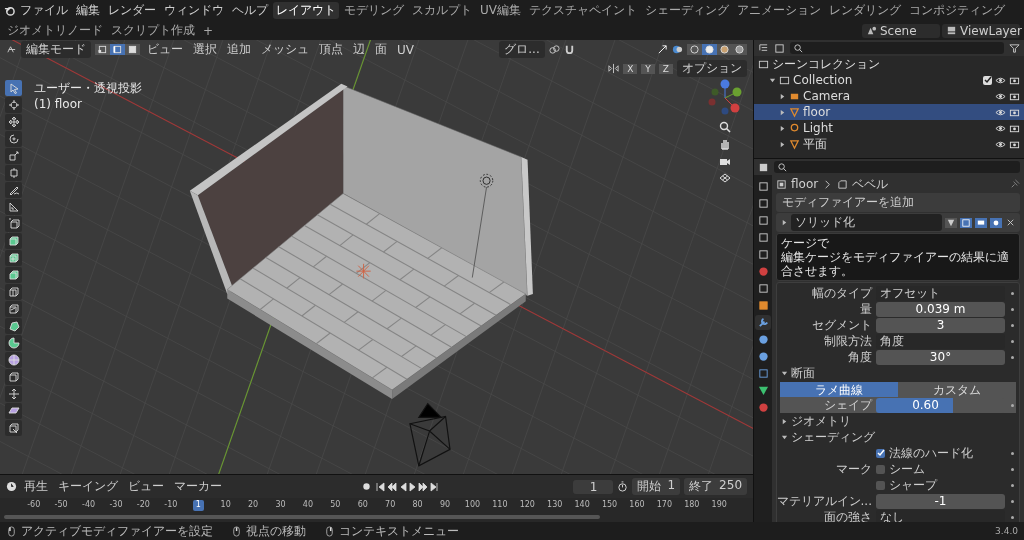 The width and height of the screenshot is (1024, 540). What do you see at coordinates (253, 505) in the screenshot?
I see `frame-tick-label: 20` at bounding box center [253, 505].